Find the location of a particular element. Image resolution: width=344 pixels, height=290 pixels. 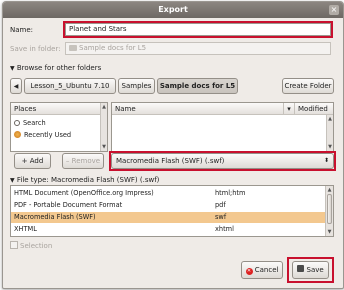

remove-button: – Remove is located at coordinates (83, 161).